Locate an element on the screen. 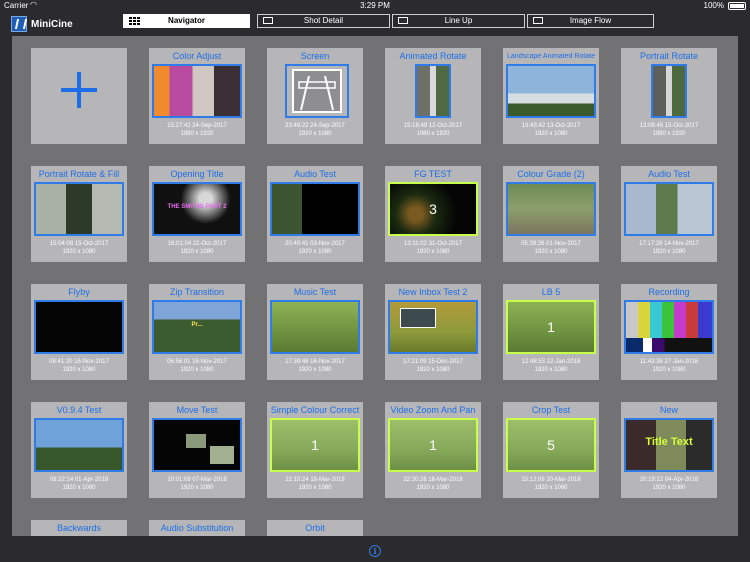 The image size is (750, 562). project-card: Audio Substitution is located at coordinates (197, 528).